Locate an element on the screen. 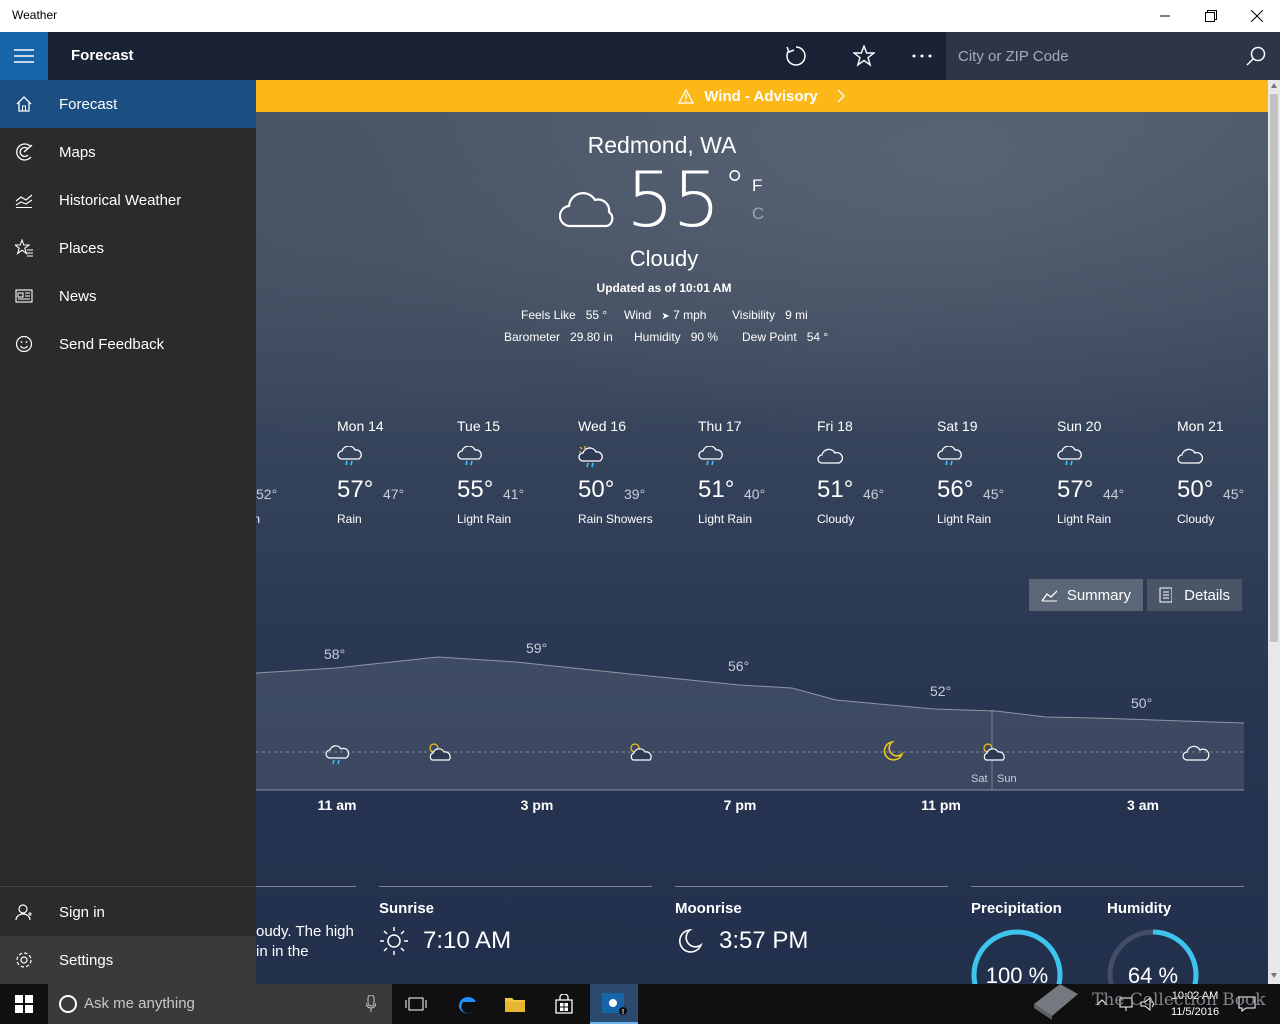 Image resolution: width=1280 pixels, height=1024 pixels. search-button is located at coordinates (1256, 56).